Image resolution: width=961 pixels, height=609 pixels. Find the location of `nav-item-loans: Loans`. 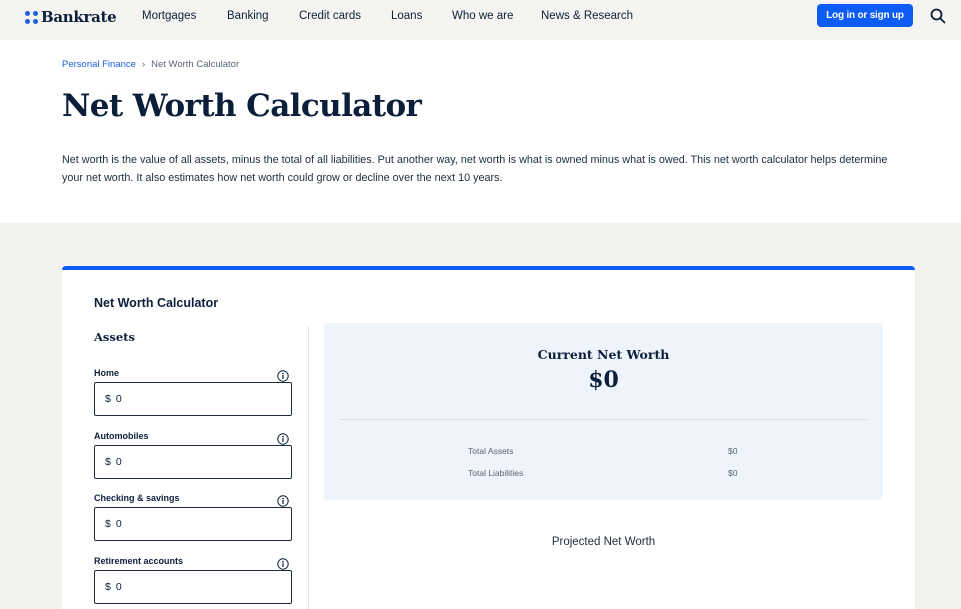

nav-item-loans: Loans is located at coordinates (406, 16).